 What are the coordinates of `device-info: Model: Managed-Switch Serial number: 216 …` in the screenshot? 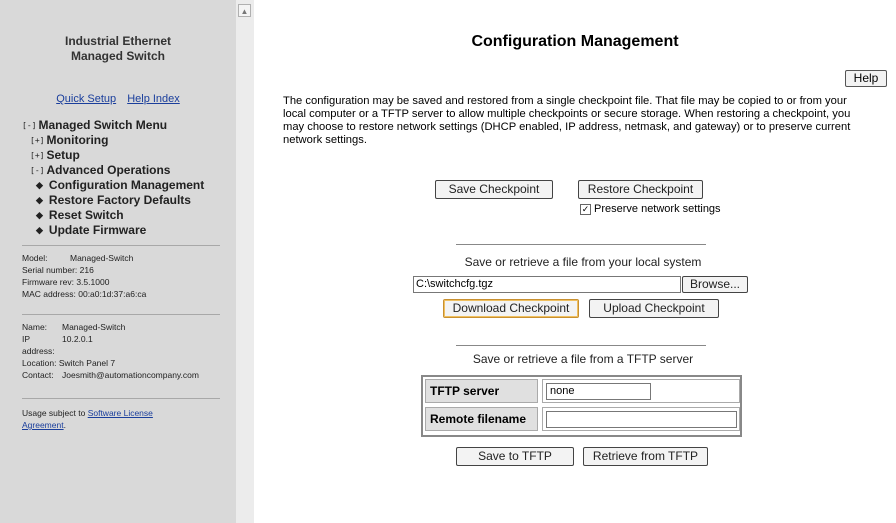 It's located at (84, 276).